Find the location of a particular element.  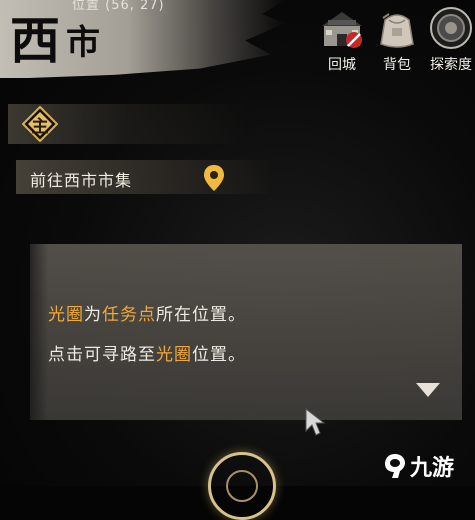

tip-line-2: 点击可寻路至光圈位置。 is located at coordinates (147, 352).